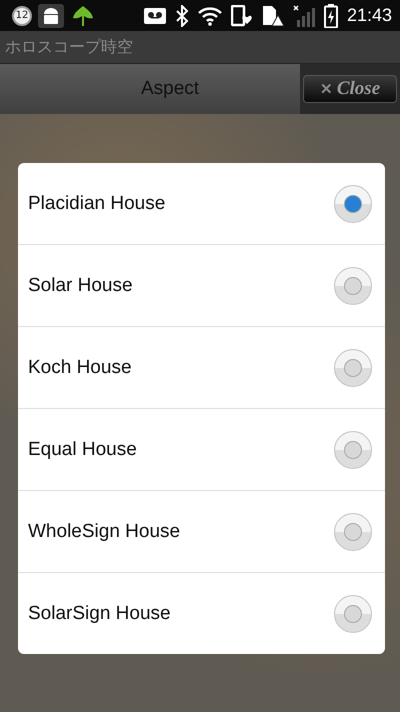 The width and height of the screenshot is (400, 712). What do you see at coordinates (69, 47) in the screenshot?
I see `app-title: ホロスコープ時空` at bounding box center [69, 47].